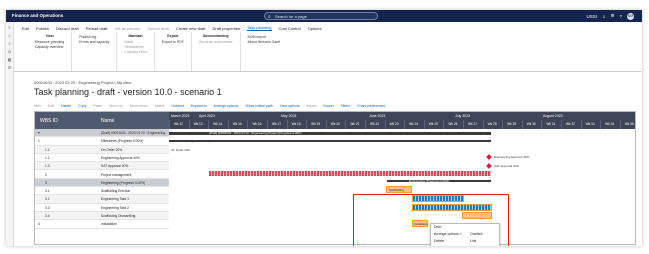 The height and width of the screenshot is (254, 649). I want to click on indent-button: Indent, so click(160, 106).